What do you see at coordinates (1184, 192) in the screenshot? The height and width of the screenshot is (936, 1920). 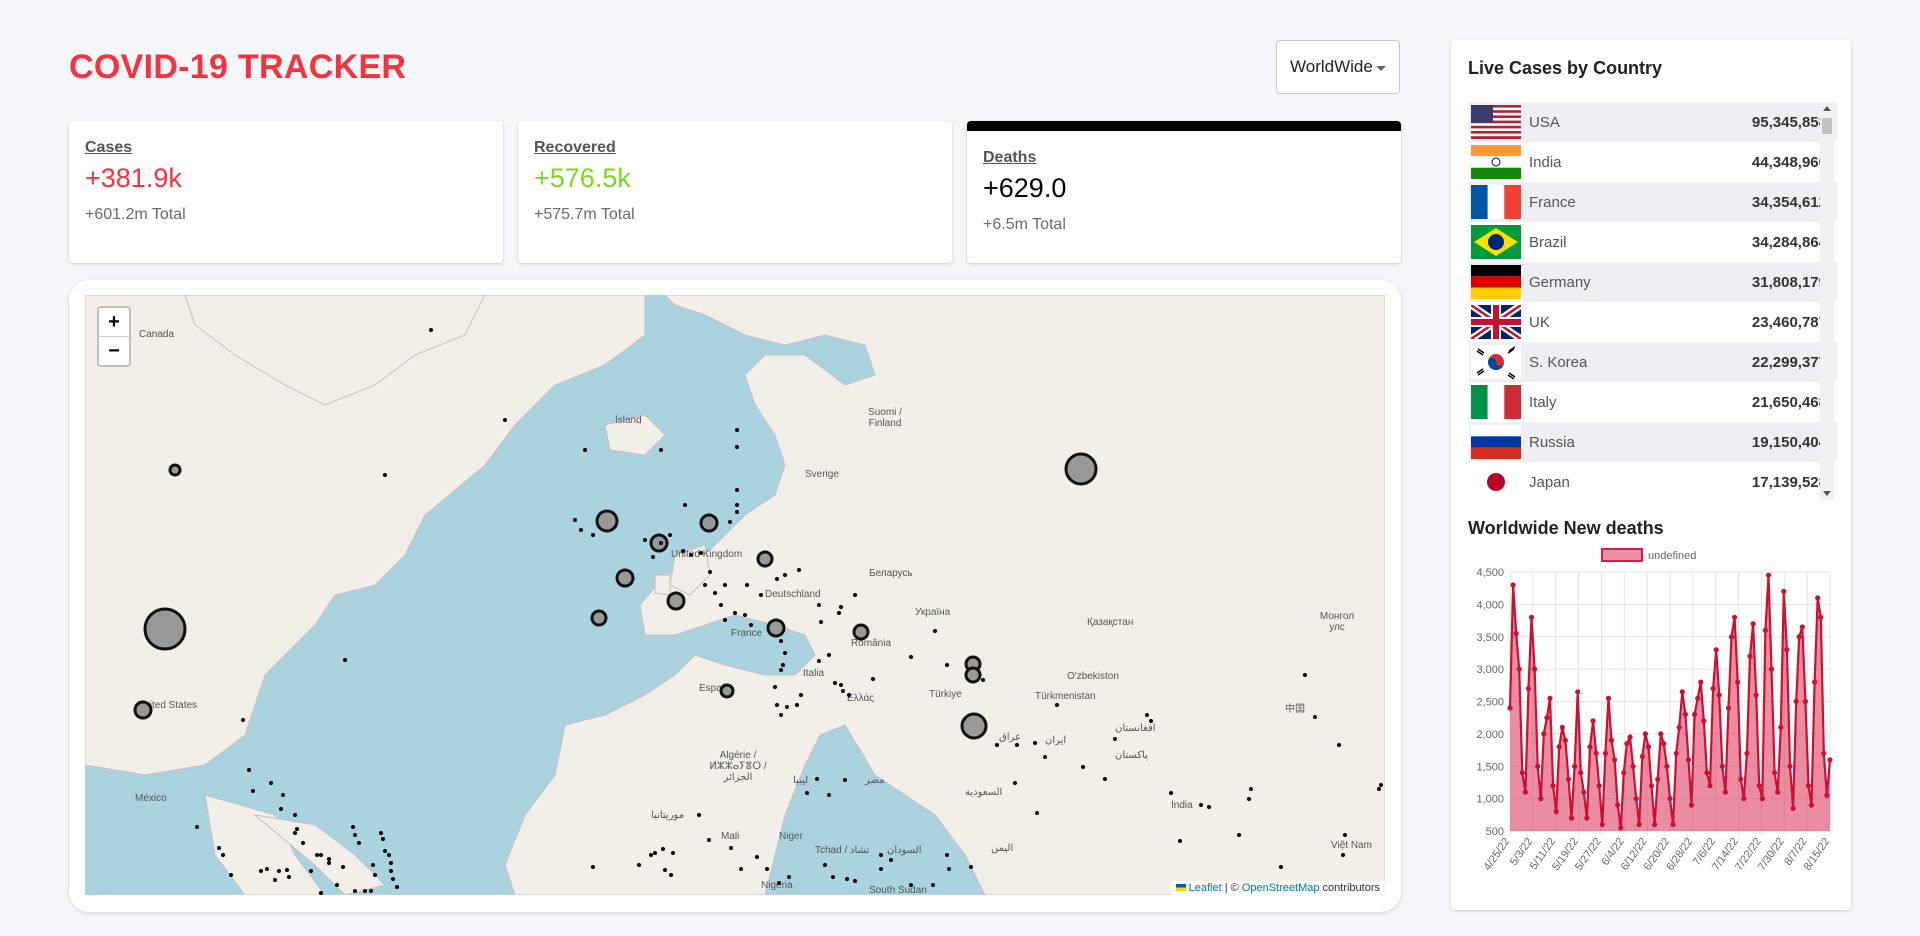 I see `deaths-card: Deaths +629.0 +6.5m Total` at bounding box center [1184, 192].